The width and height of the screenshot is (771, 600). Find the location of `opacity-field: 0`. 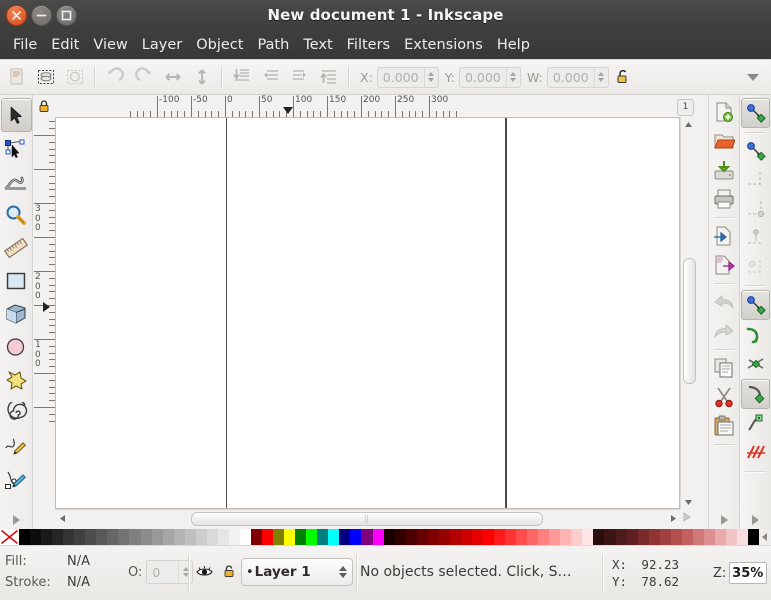

opacity-field: 0 is located at coordinates (170, 572).